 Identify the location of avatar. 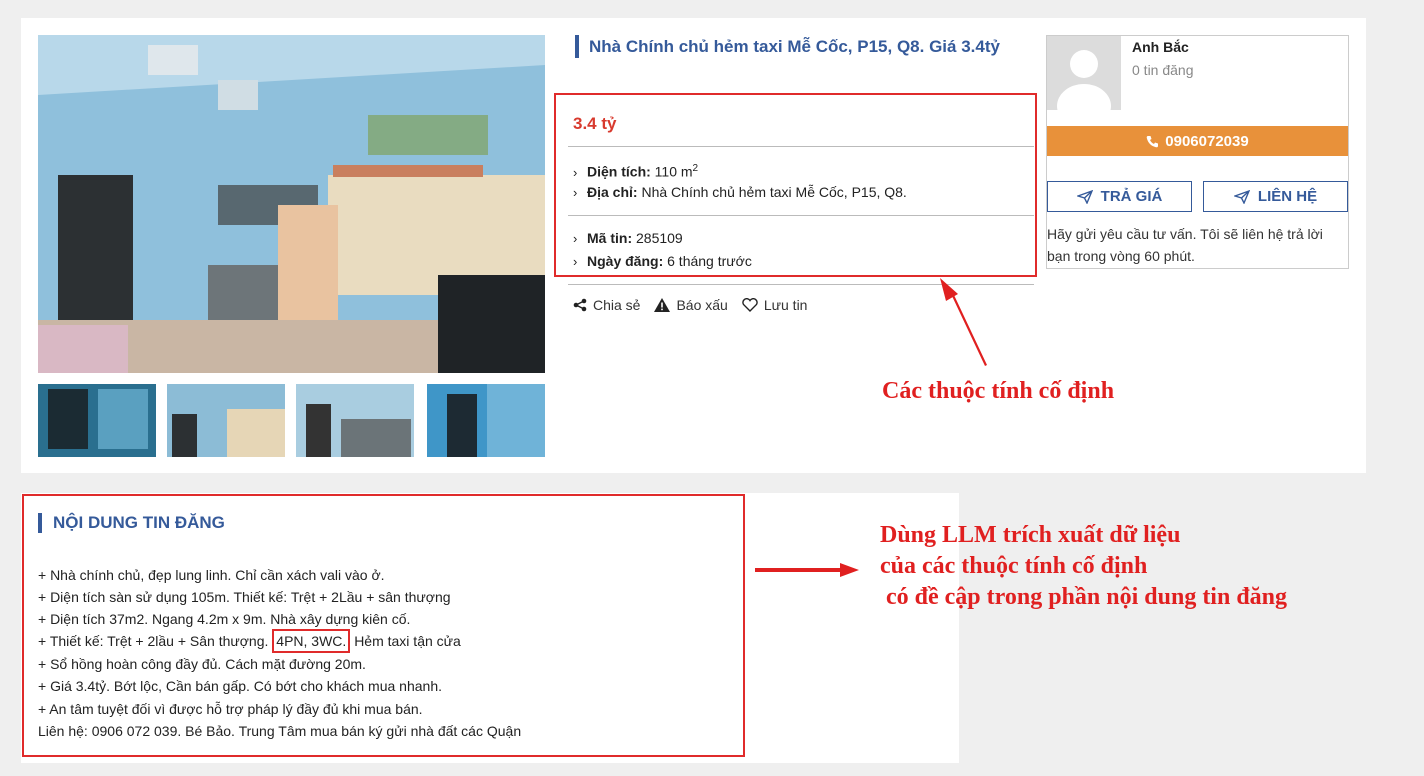
(1084, 73).